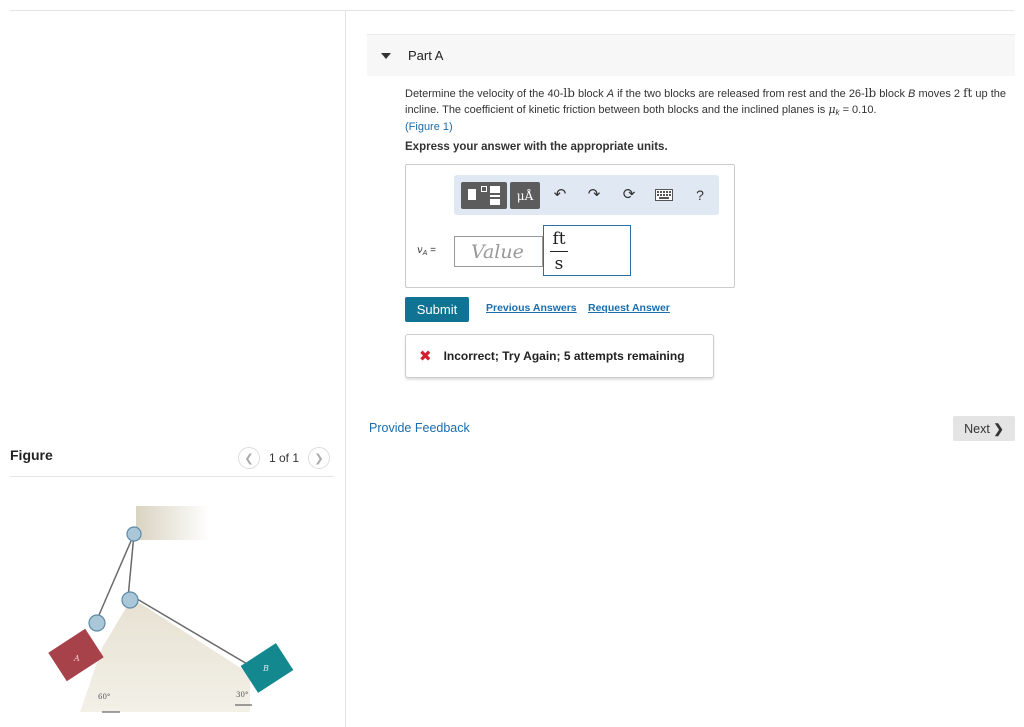  I want to click on figure-link: (Figure 1), so click(429, 127).